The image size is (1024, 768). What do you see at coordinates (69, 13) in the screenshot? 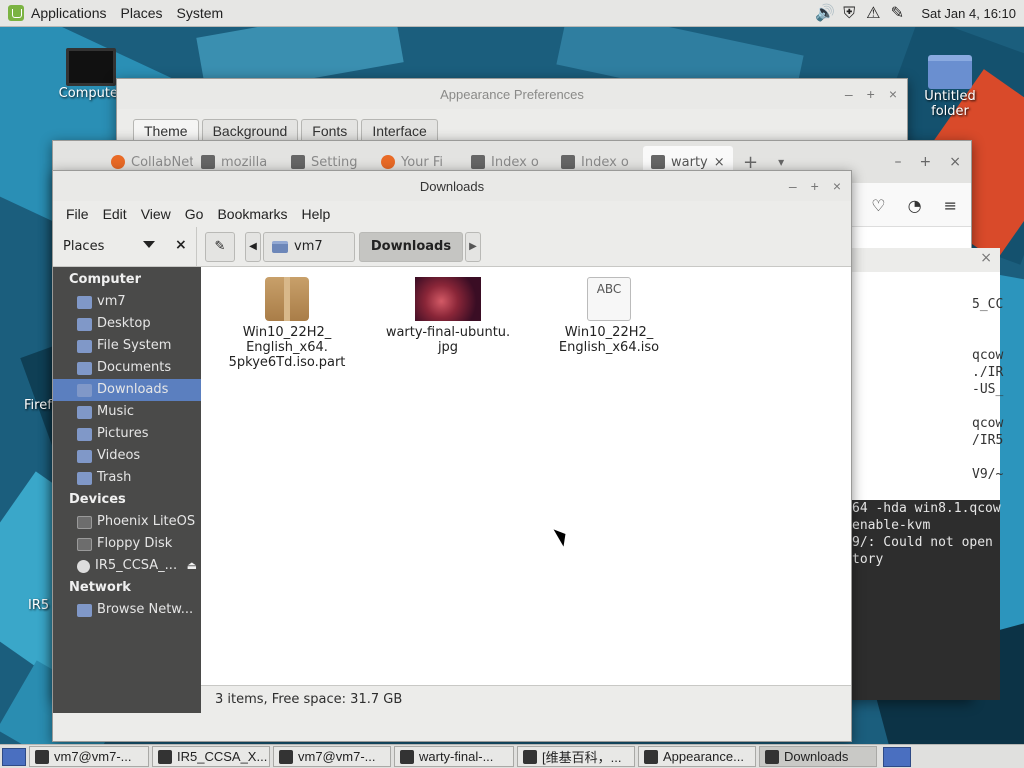
I see `menu-applications: Applications` at bounding box center [69, 13].